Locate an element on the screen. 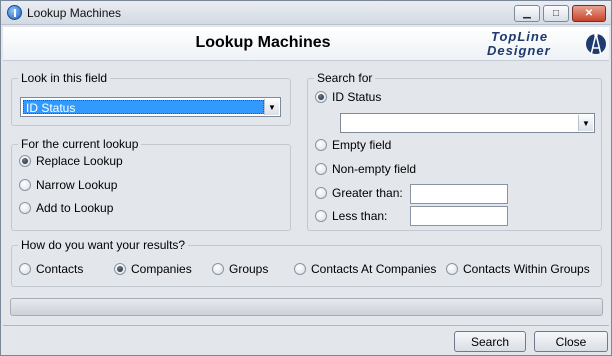  logo-text-top: TopLine is located at coordinates (520, 36).